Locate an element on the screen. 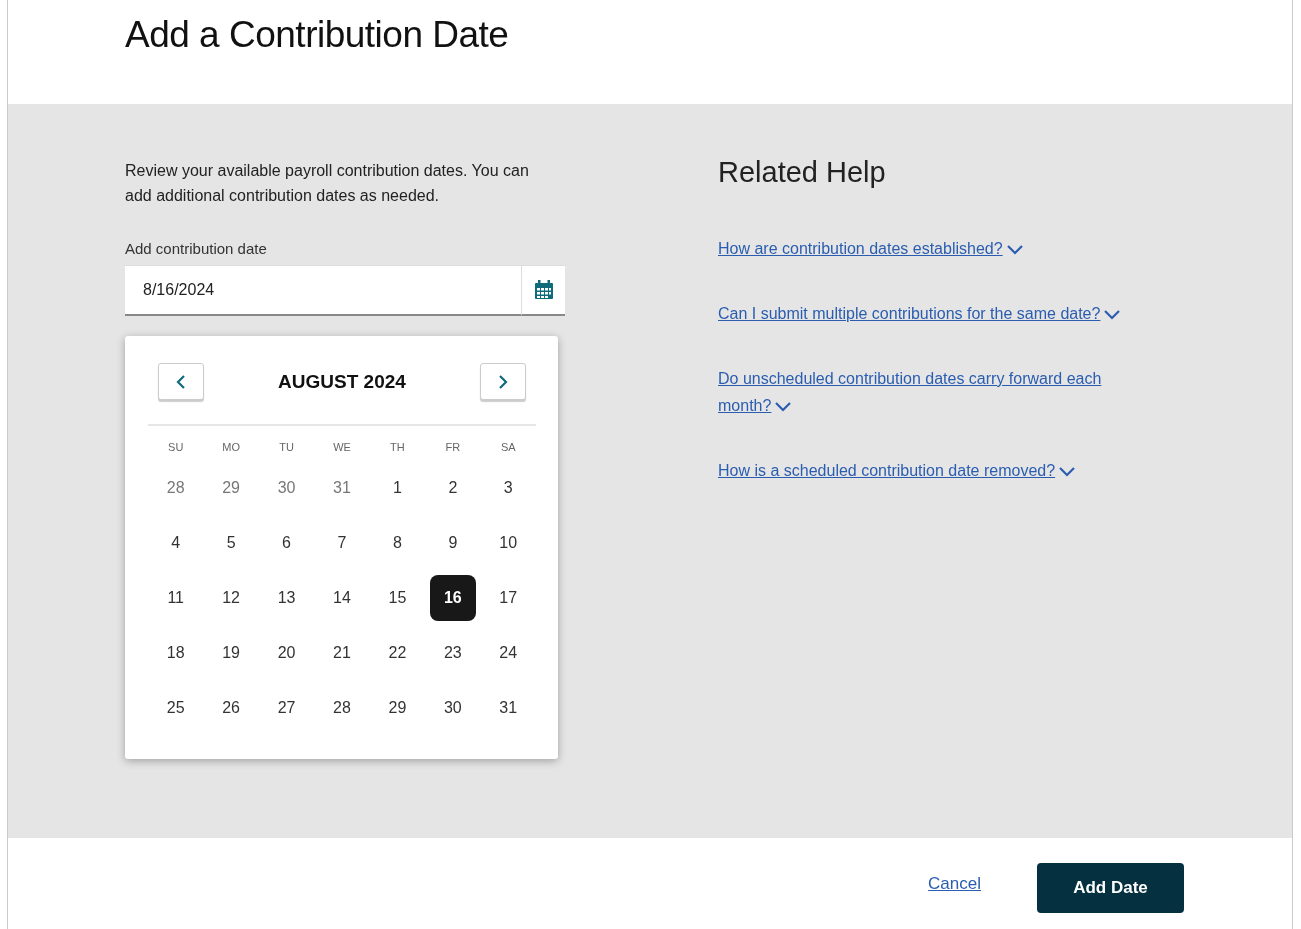 This screenshot has width=1301, height=929. calendar-day: 25 is located at coordinates (175, 708).